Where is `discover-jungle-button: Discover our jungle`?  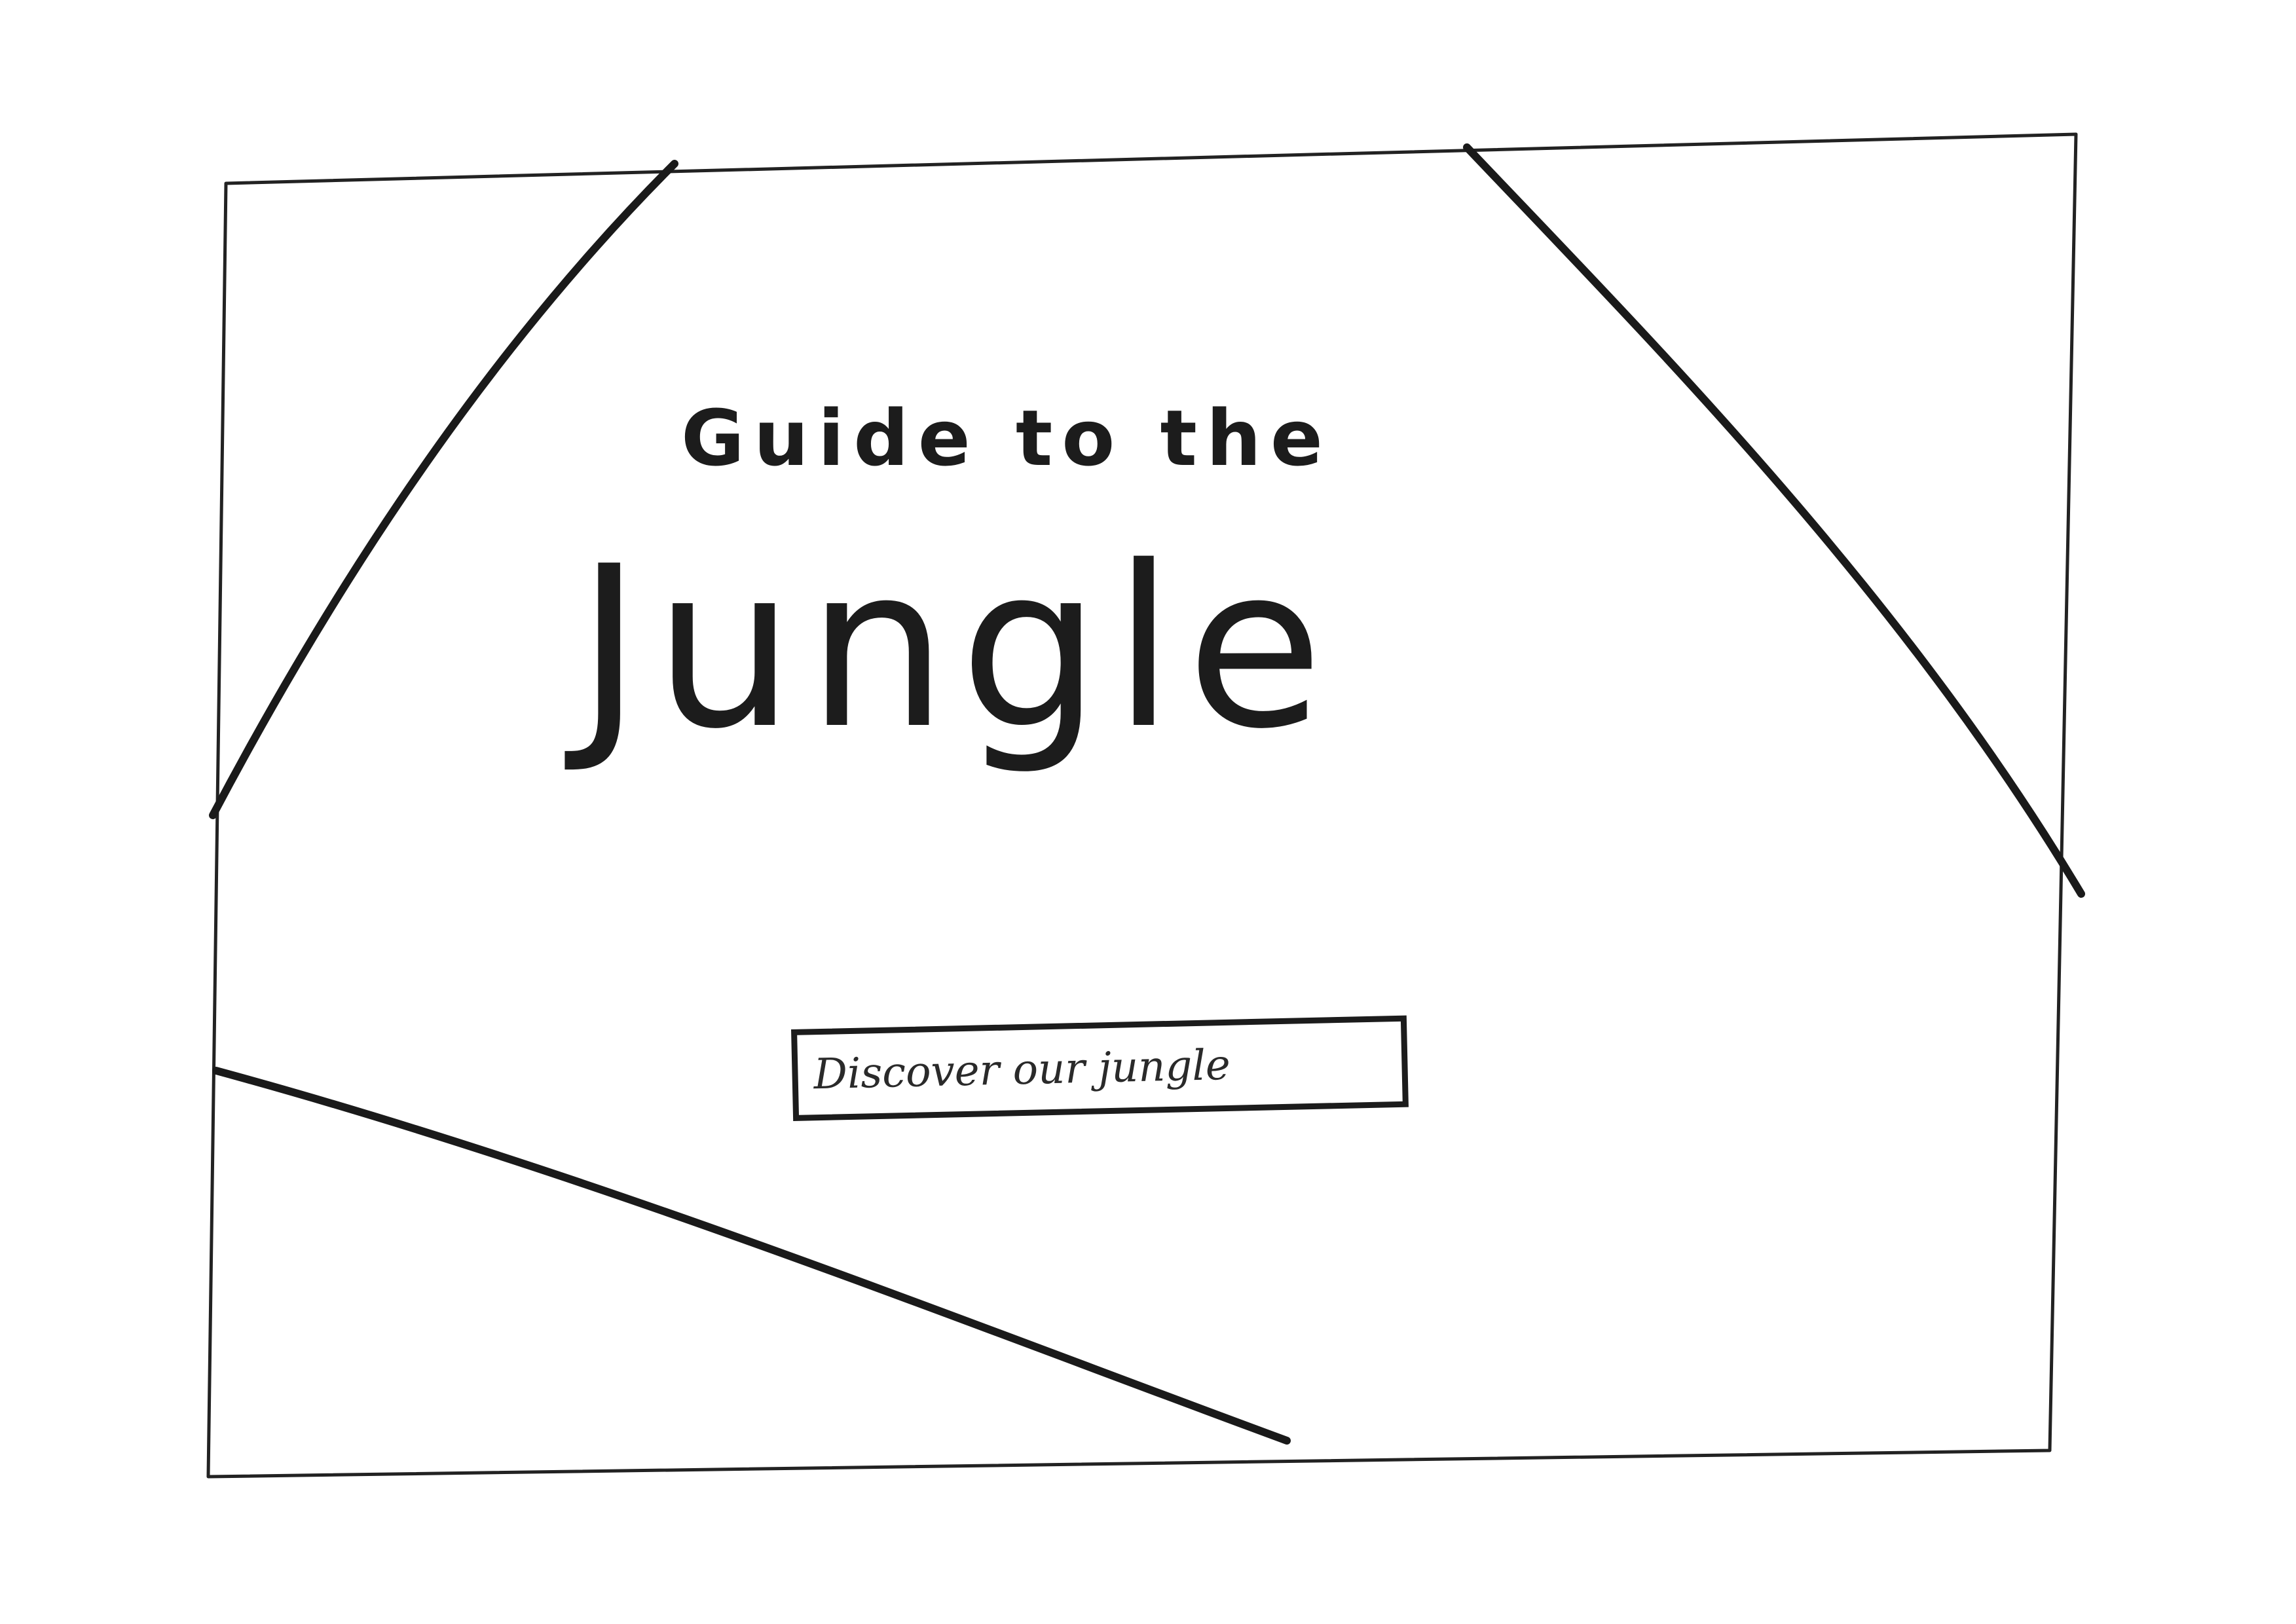
discover-jungle-button: Discover our jungle is located at coordinates (1100, 1068).